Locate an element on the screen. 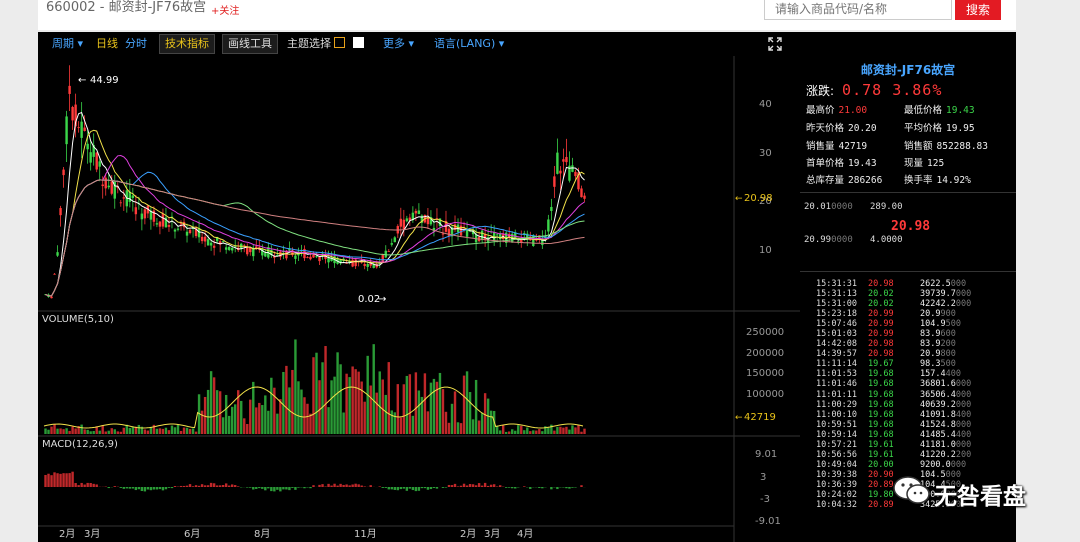  macd-axis-tick: -3 is located at coordinates (765, 499).